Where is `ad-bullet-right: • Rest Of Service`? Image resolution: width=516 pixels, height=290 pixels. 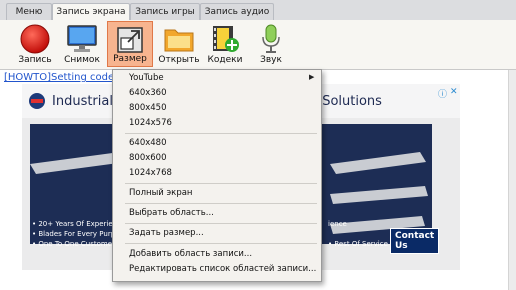 ad-bullet-right: • Rest Of Service is located at coordinates (358, 244).